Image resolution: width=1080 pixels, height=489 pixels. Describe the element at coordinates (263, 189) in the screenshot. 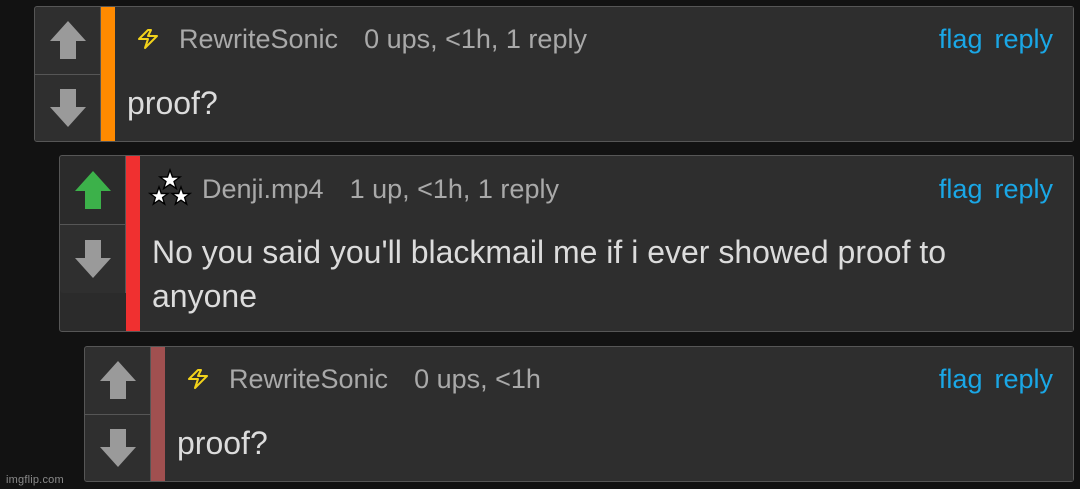

I see `username-link: Denji.mp4` at that location.